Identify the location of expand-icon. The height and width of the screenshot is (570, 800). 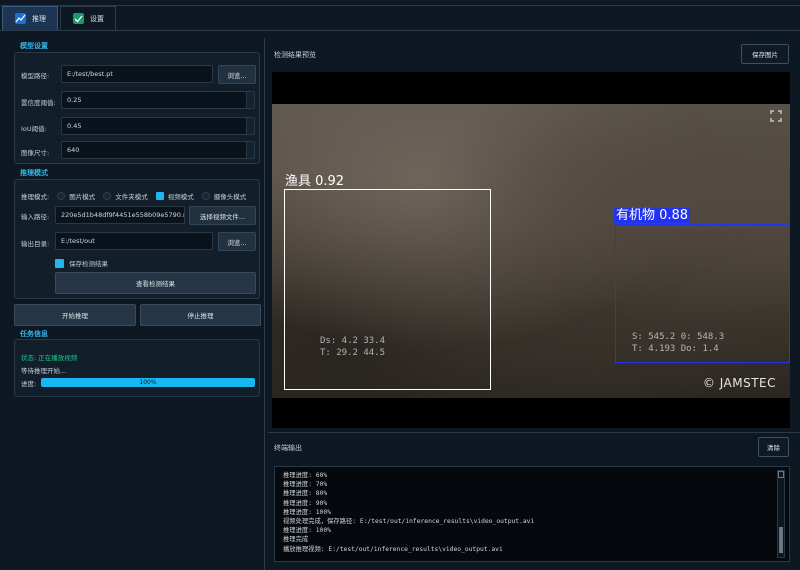
(776, 116).